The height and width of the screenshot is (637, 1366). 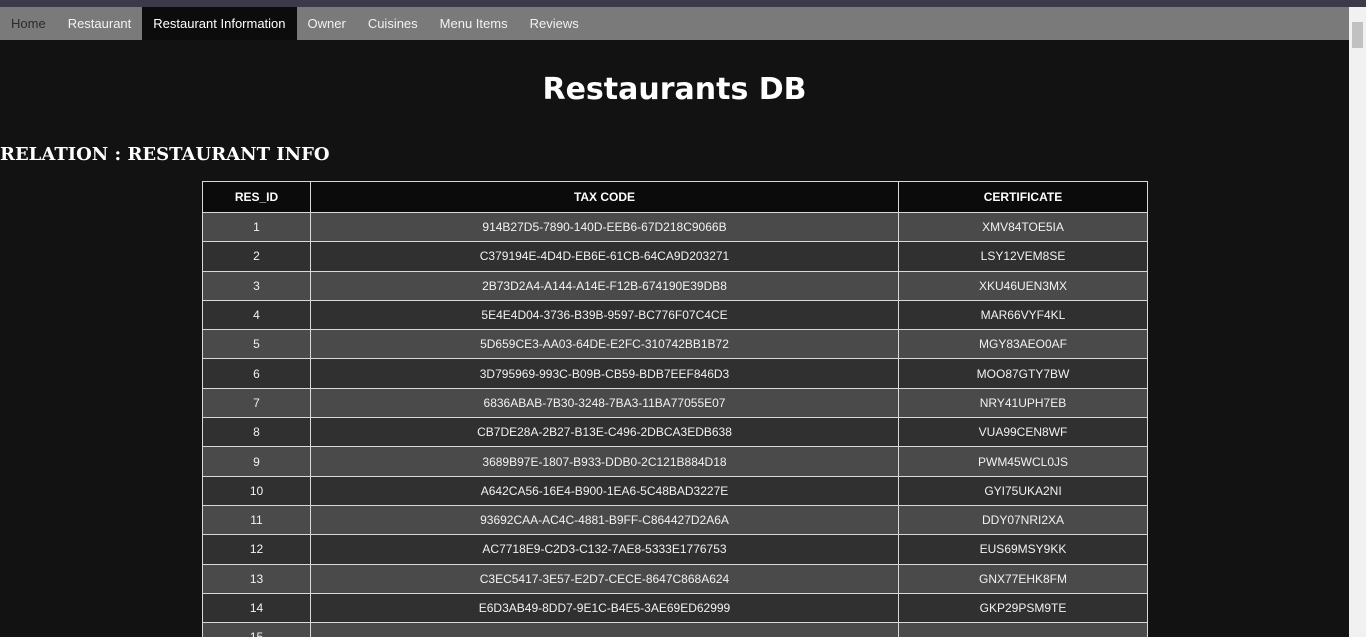 What do you see at coordinates (256, 520) in the screenshot?
I see `cell-res-id: 11` at bounding box center [256, 520].